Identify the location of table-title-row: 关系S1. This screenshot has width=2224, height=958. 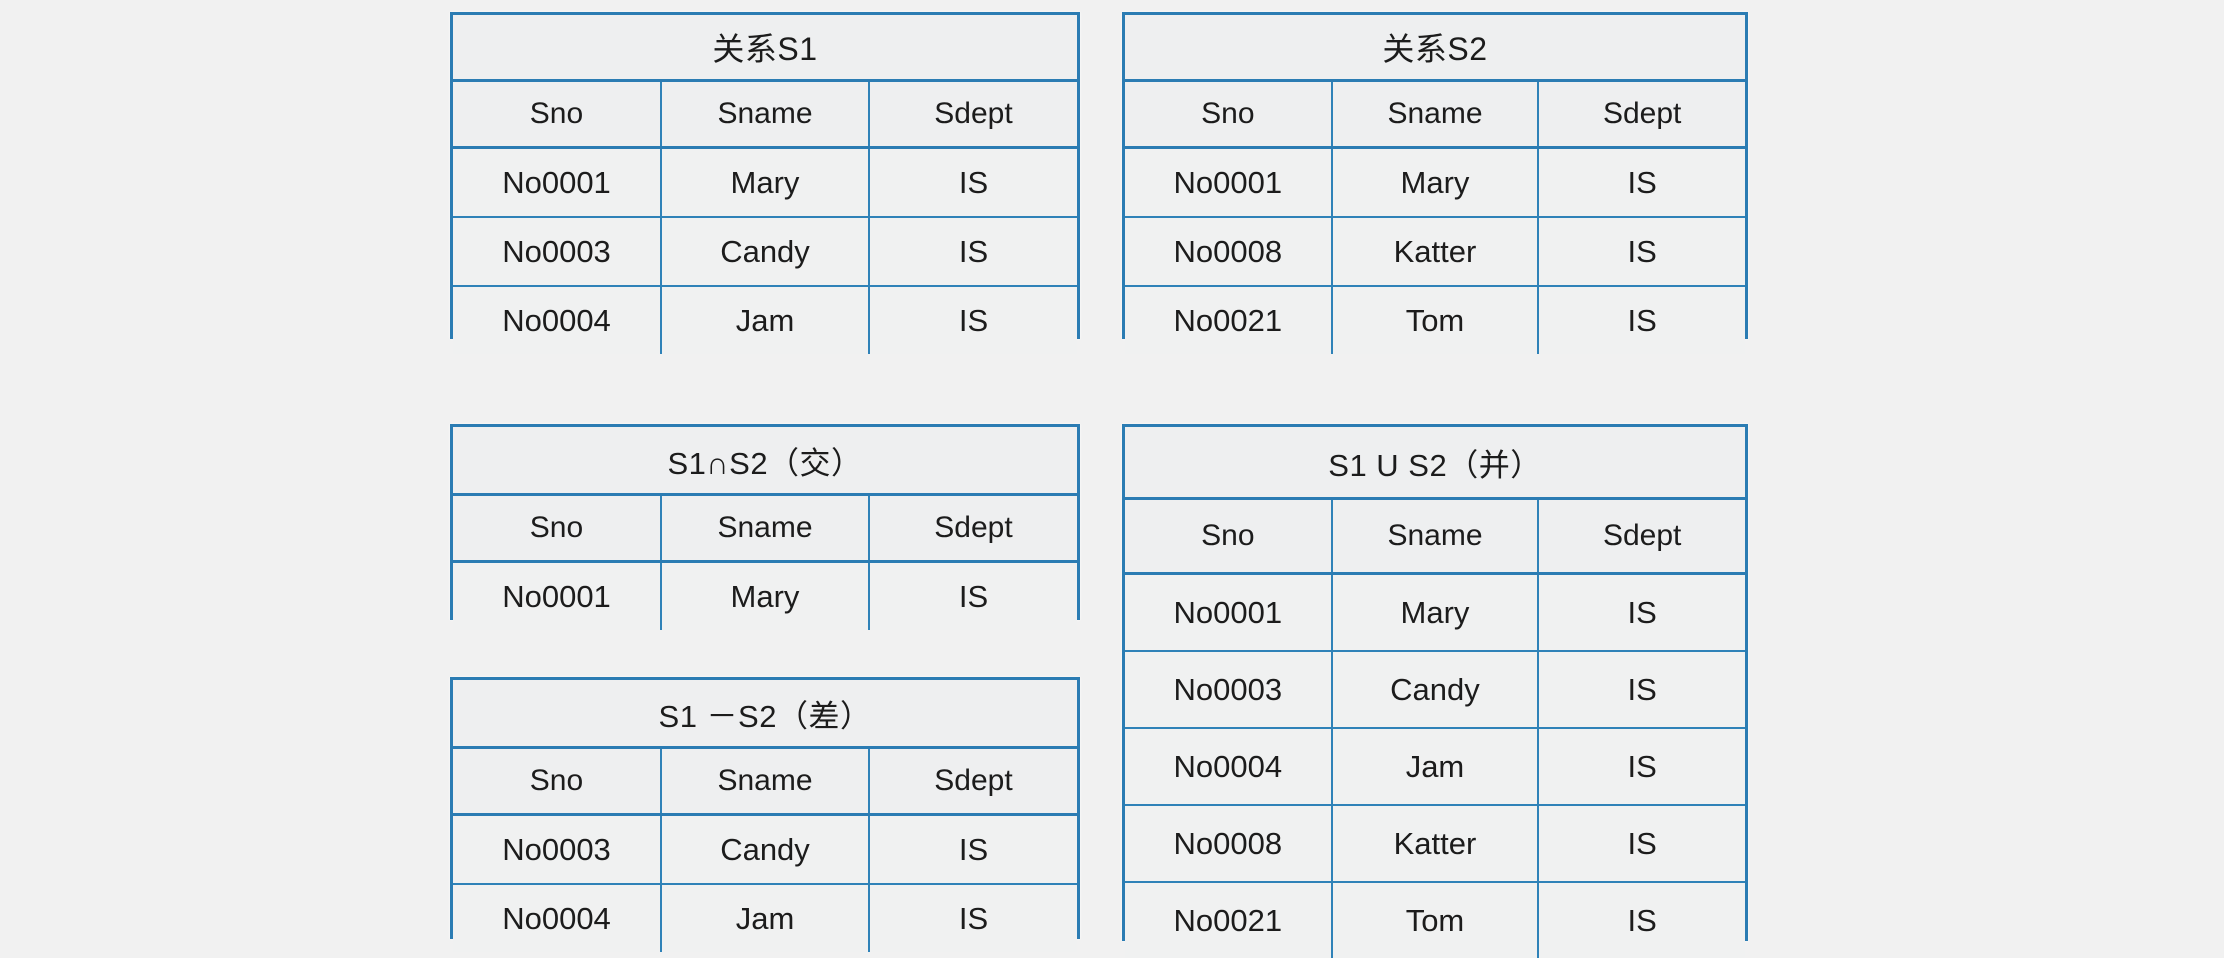
(765, 48).